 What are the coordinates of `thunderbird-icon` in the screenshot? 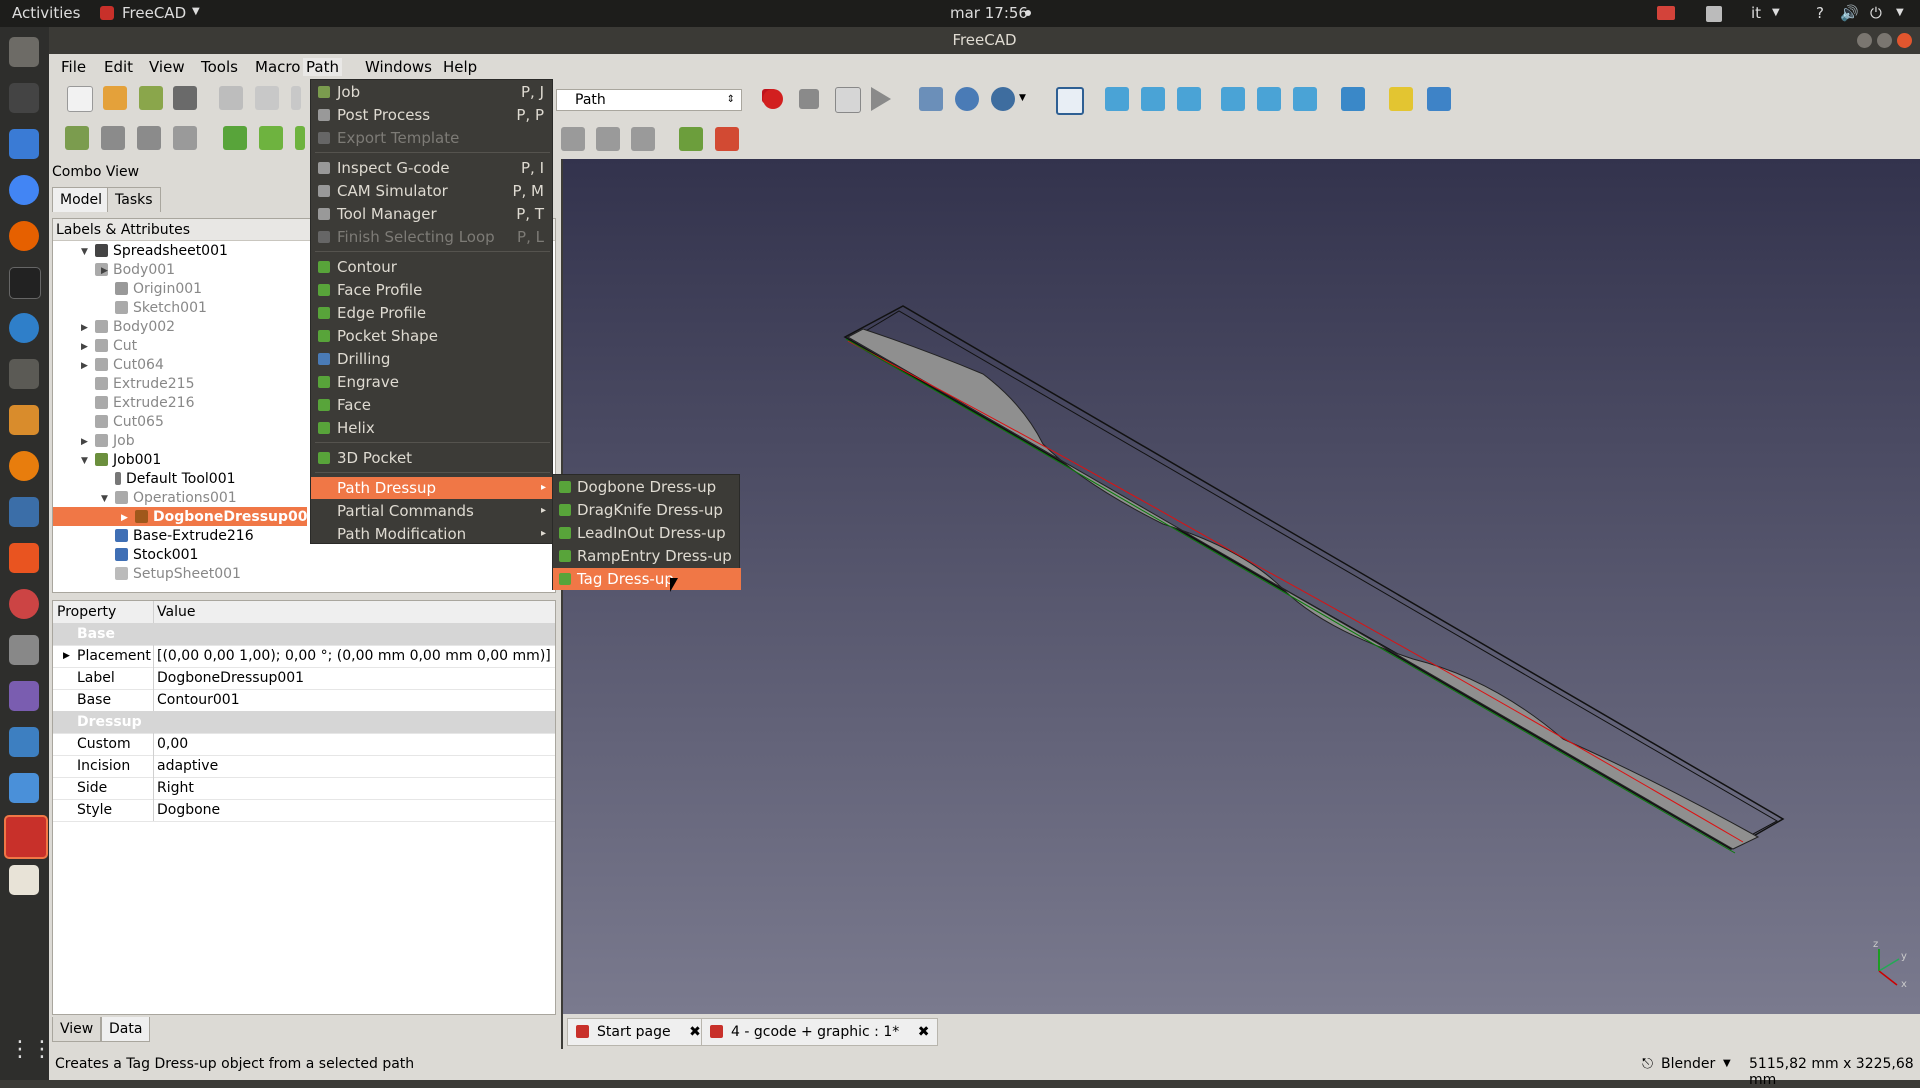 It's located at (24, 328).